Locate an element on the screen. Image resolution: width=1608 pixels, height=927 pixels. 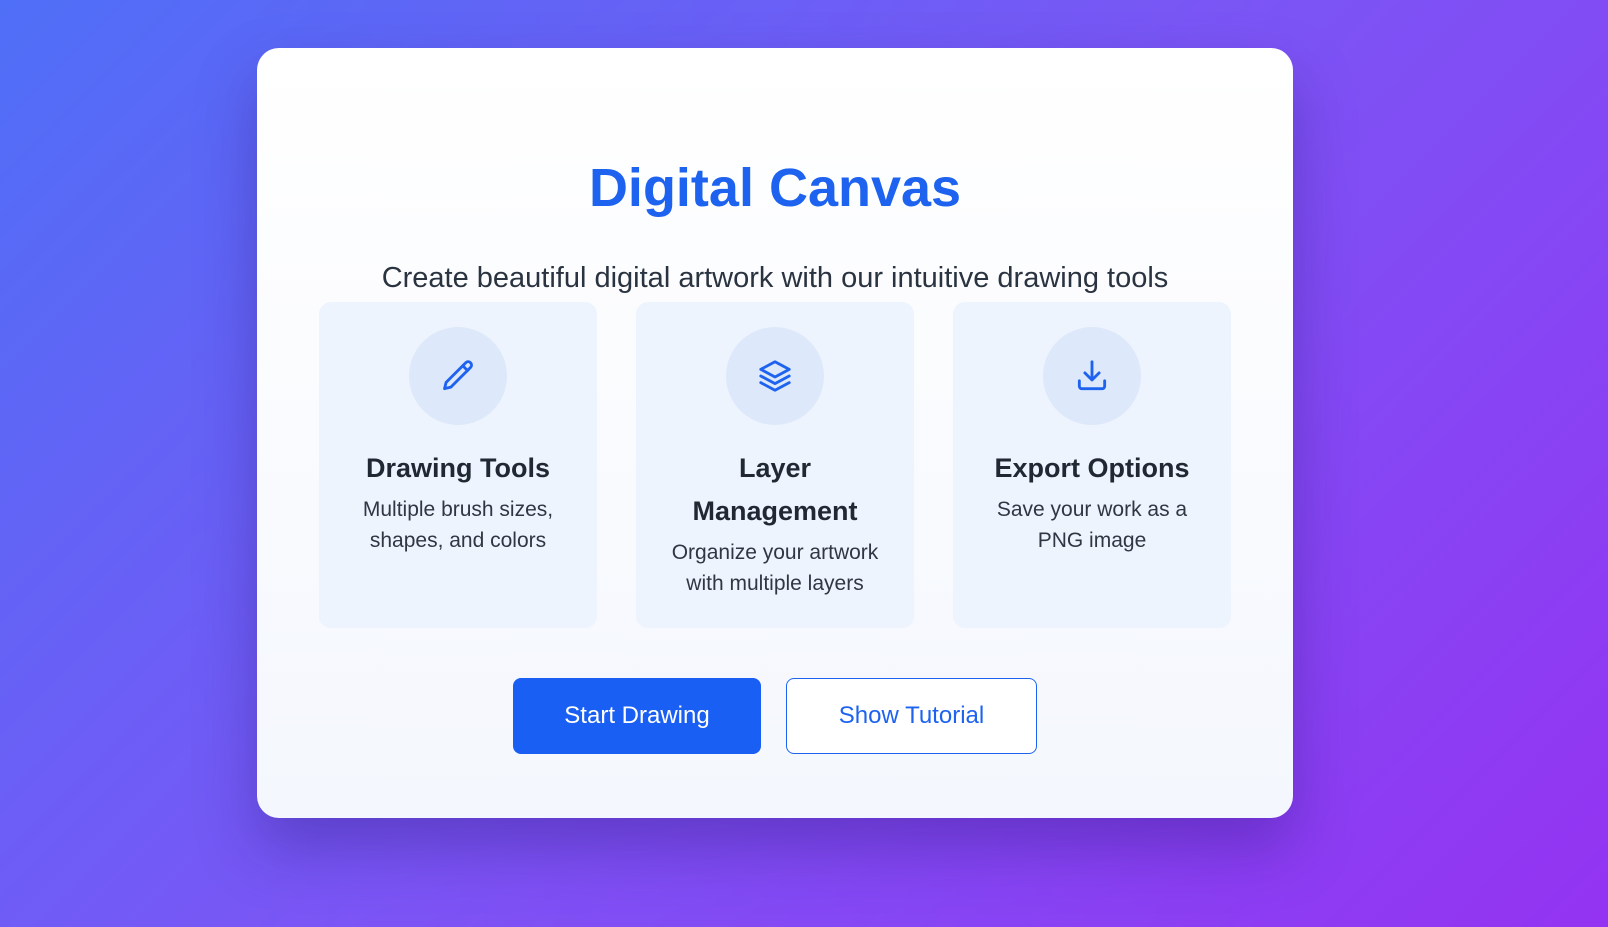
page-title: Digital Canvas is located at coordinates (775, 188).